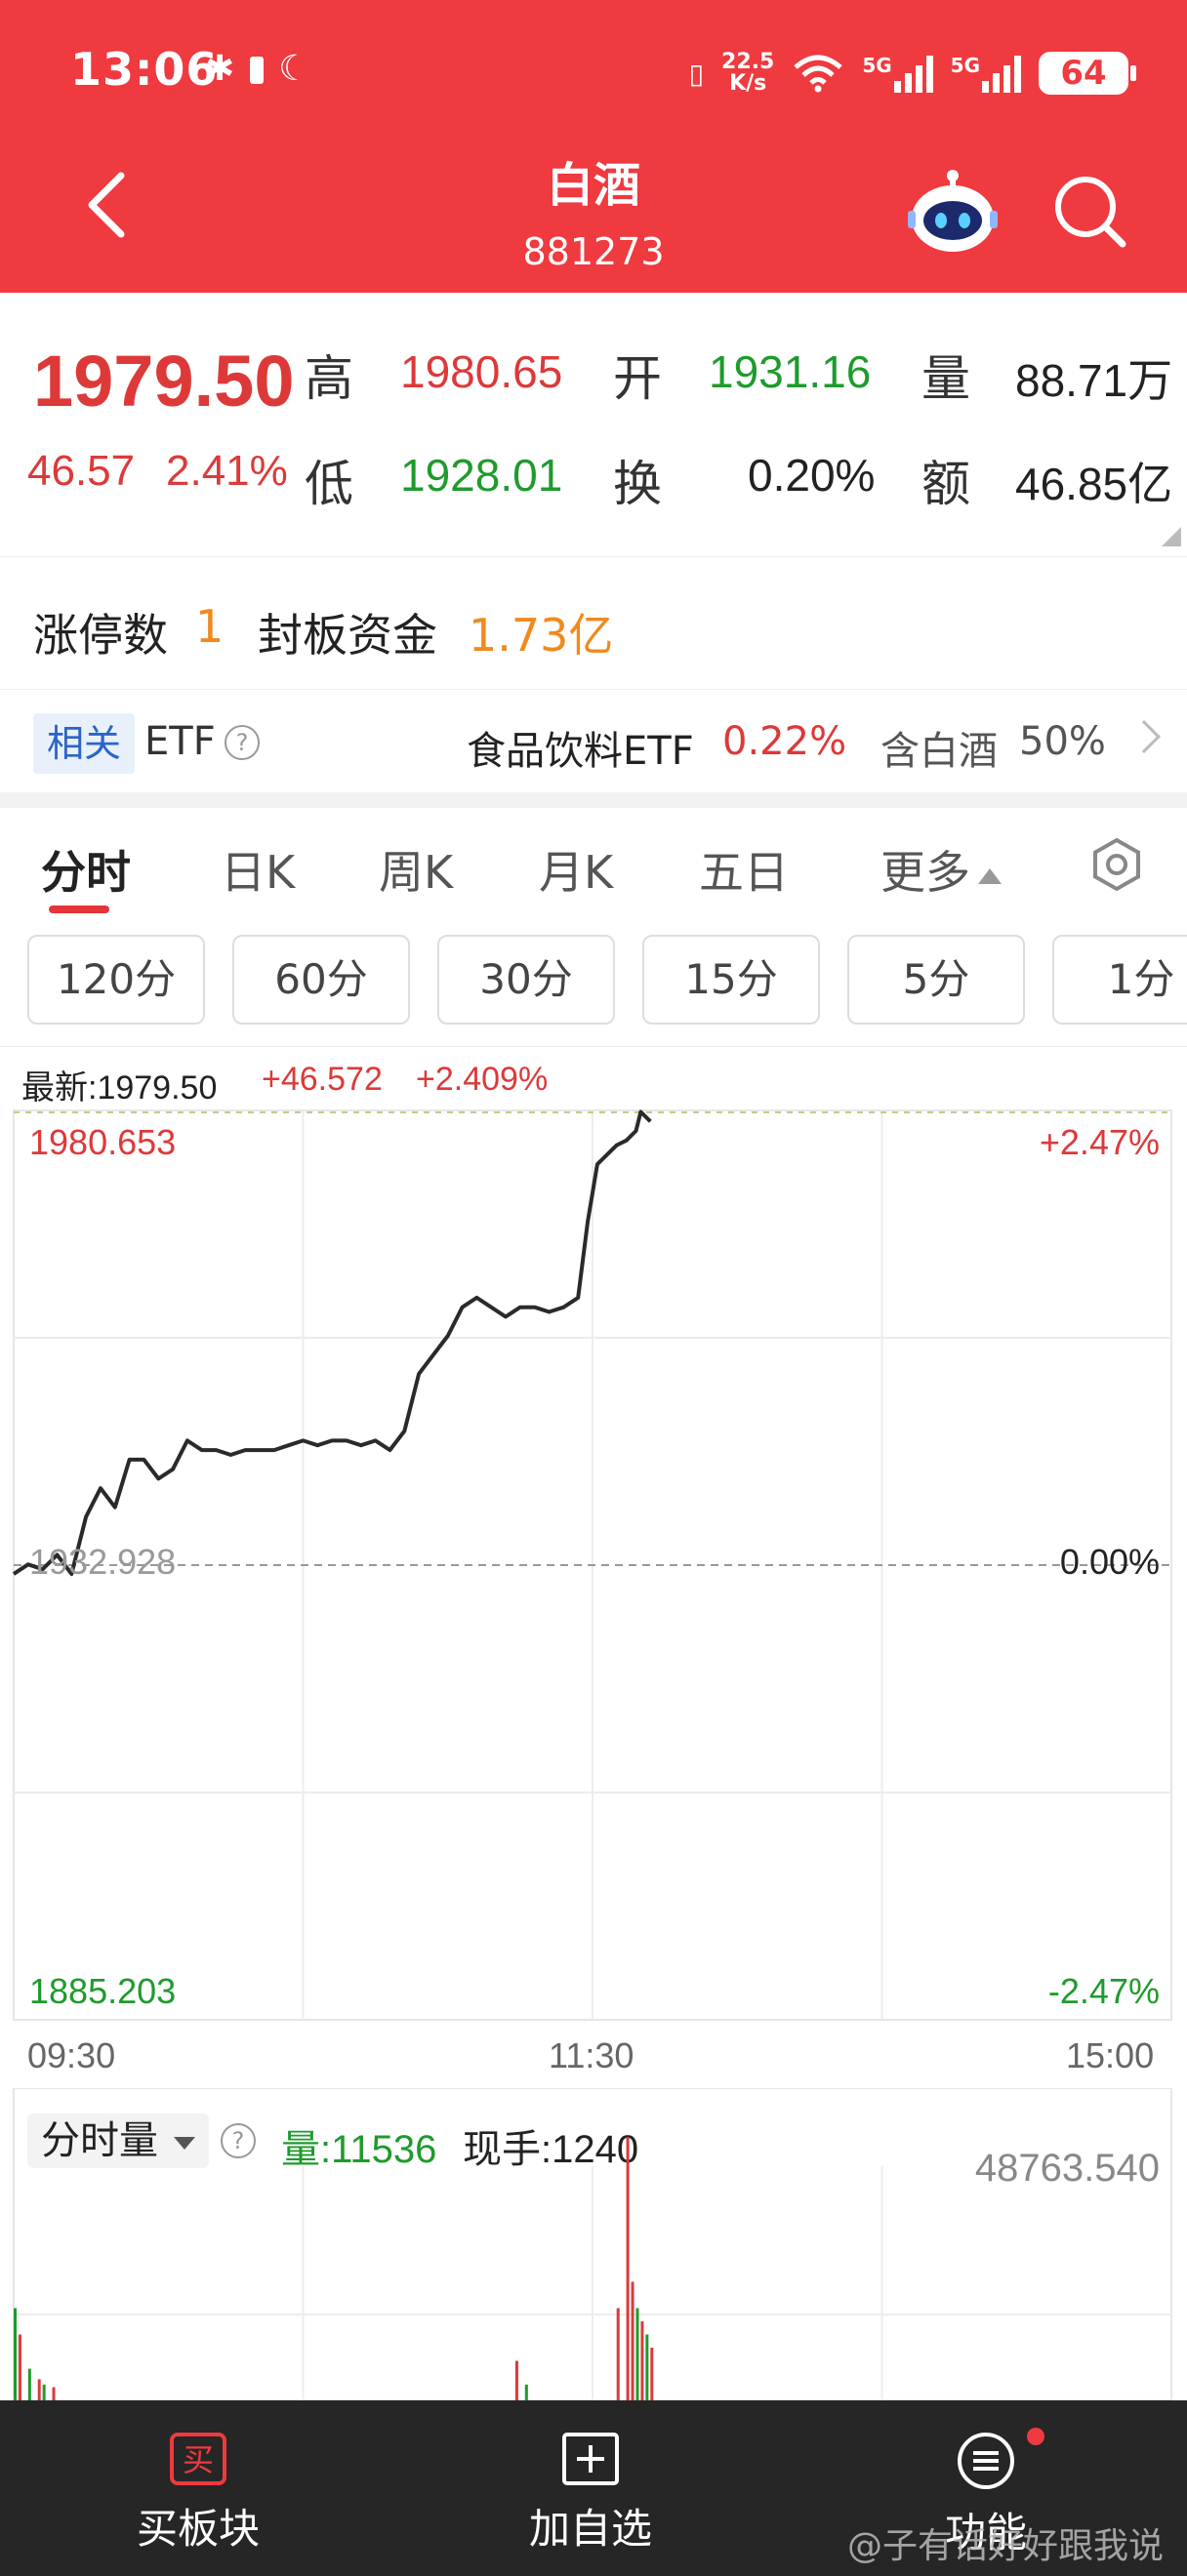 Image resolution: width=1187 pixels, height=2576 pixels. I want to click on vibrate-icon: ▯, so click(696, 73).